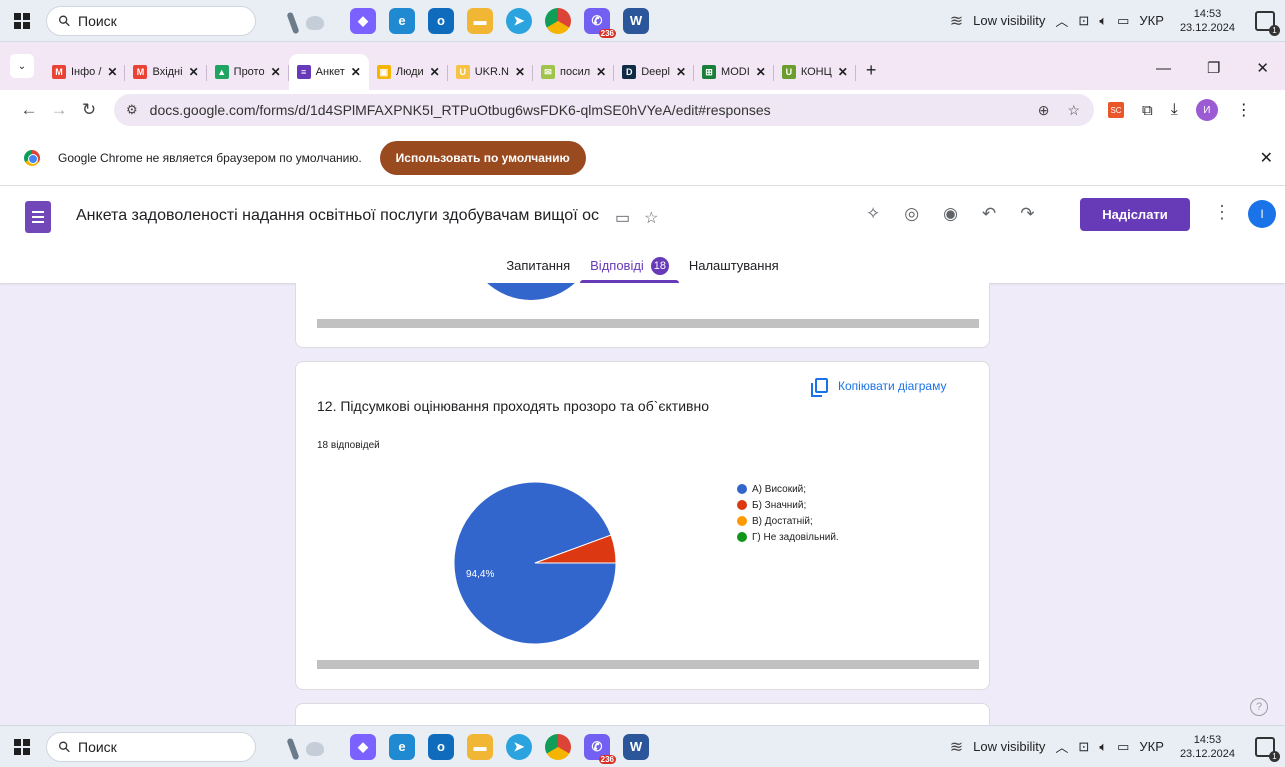 The height and width of the screenshot is (767, 1285). What do you see at coordinates (1044, 110) in the screenshot?
I see `zoom-icon: ⊕` at bounding box center [1044, 110].